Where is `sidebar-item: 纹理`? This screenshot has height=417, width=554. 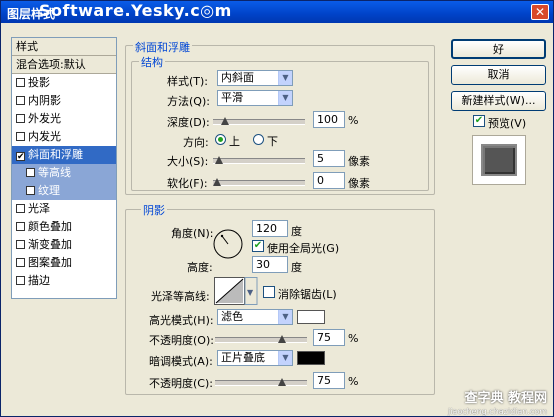 sidebar-item: 纹理 is located at coordinates (64, 191).